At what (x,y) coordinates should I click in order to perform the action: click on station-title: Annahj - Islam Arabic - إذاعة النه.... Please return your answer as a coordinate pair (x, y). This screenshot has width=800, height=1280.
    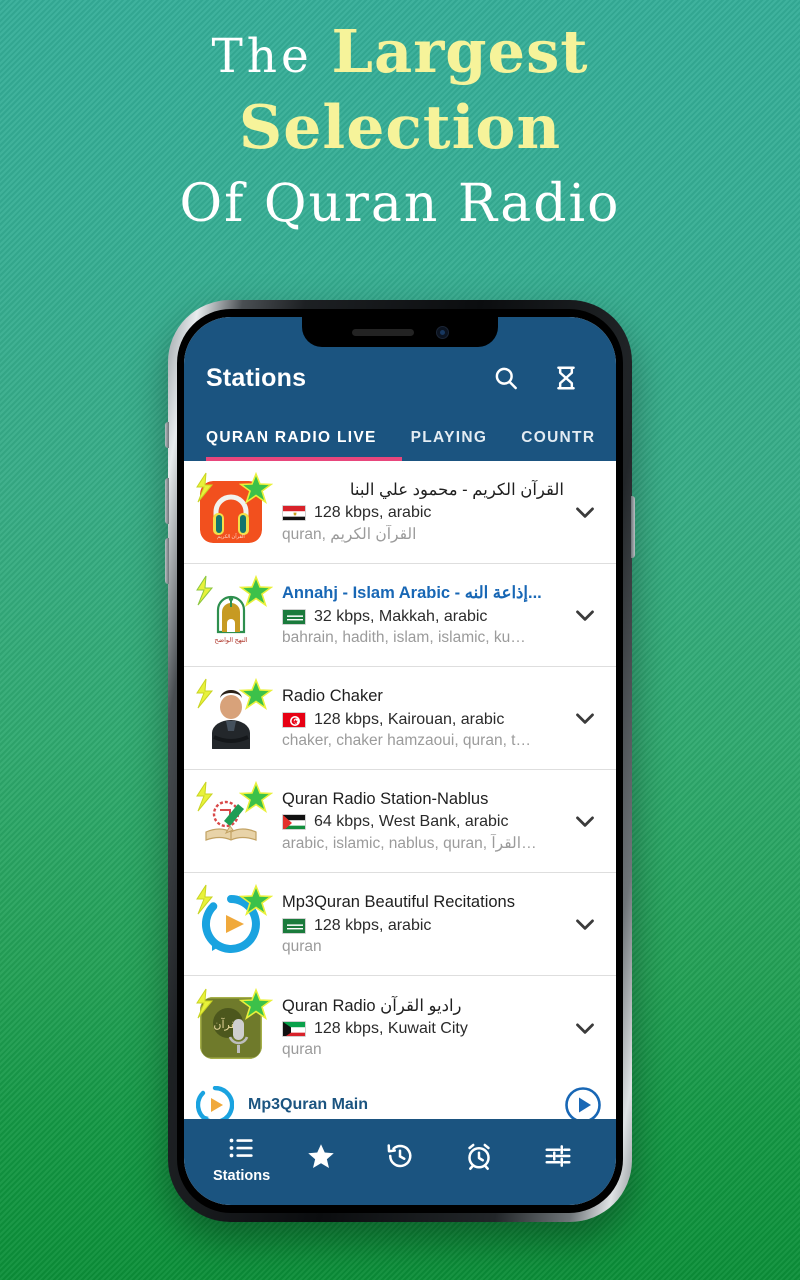
    Looking at the image, I should click on (412, 593).